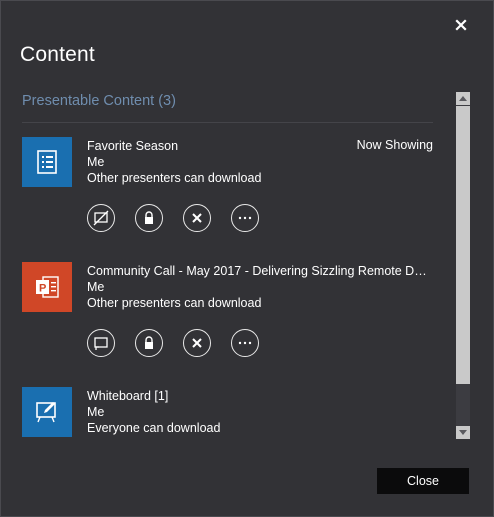  Describe the element at coordinates (128, 396) in the screenshot. I see `item-name: Whiteboard [1]` at that location.